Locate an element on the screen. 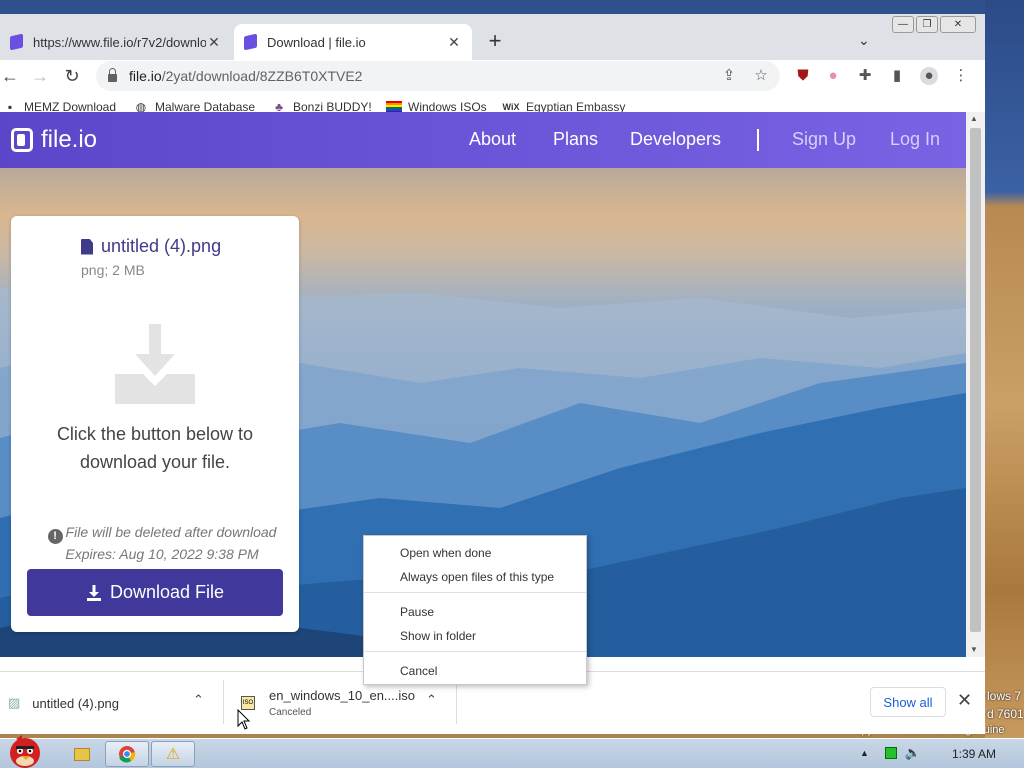 Image resolution: width=1024 pixels, height=768 pixels. tab-search-chevron-icon: ⌄ is located at coordinates (864, 40).